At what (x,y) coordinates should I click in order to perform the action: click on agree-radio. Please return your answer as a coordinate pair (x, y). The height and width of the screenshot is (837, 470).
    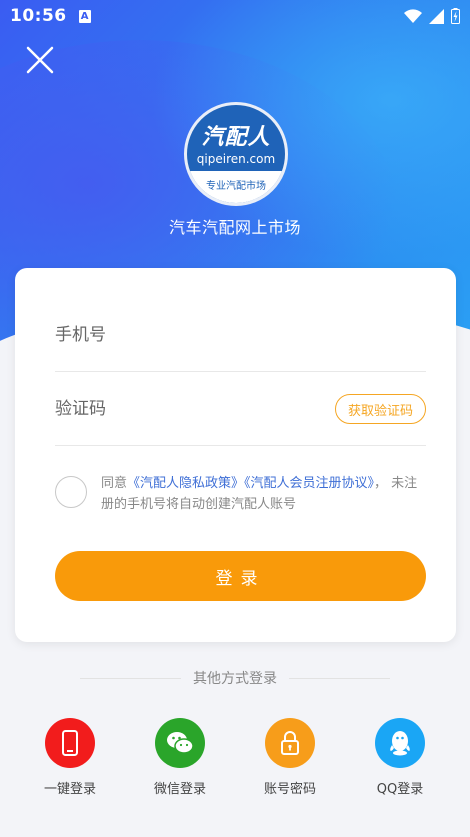
    Looking at the image, I should click on (71, 492).